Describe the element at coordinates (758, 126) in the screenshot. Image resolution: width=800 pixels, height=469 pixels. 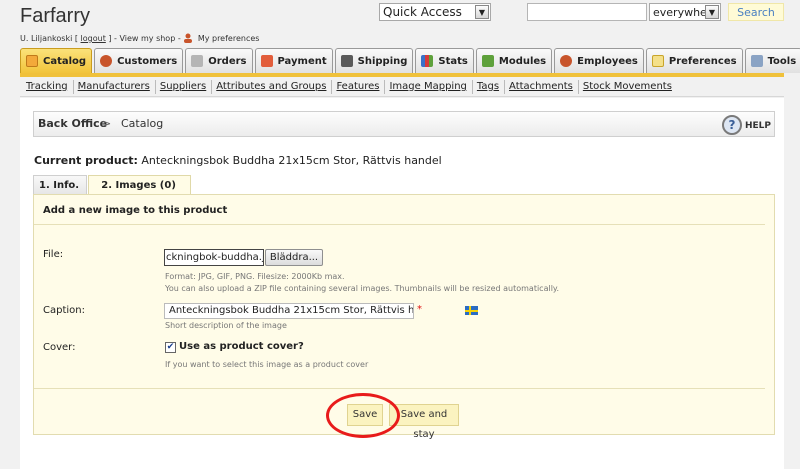
I see `help-button: HELP` at that location.